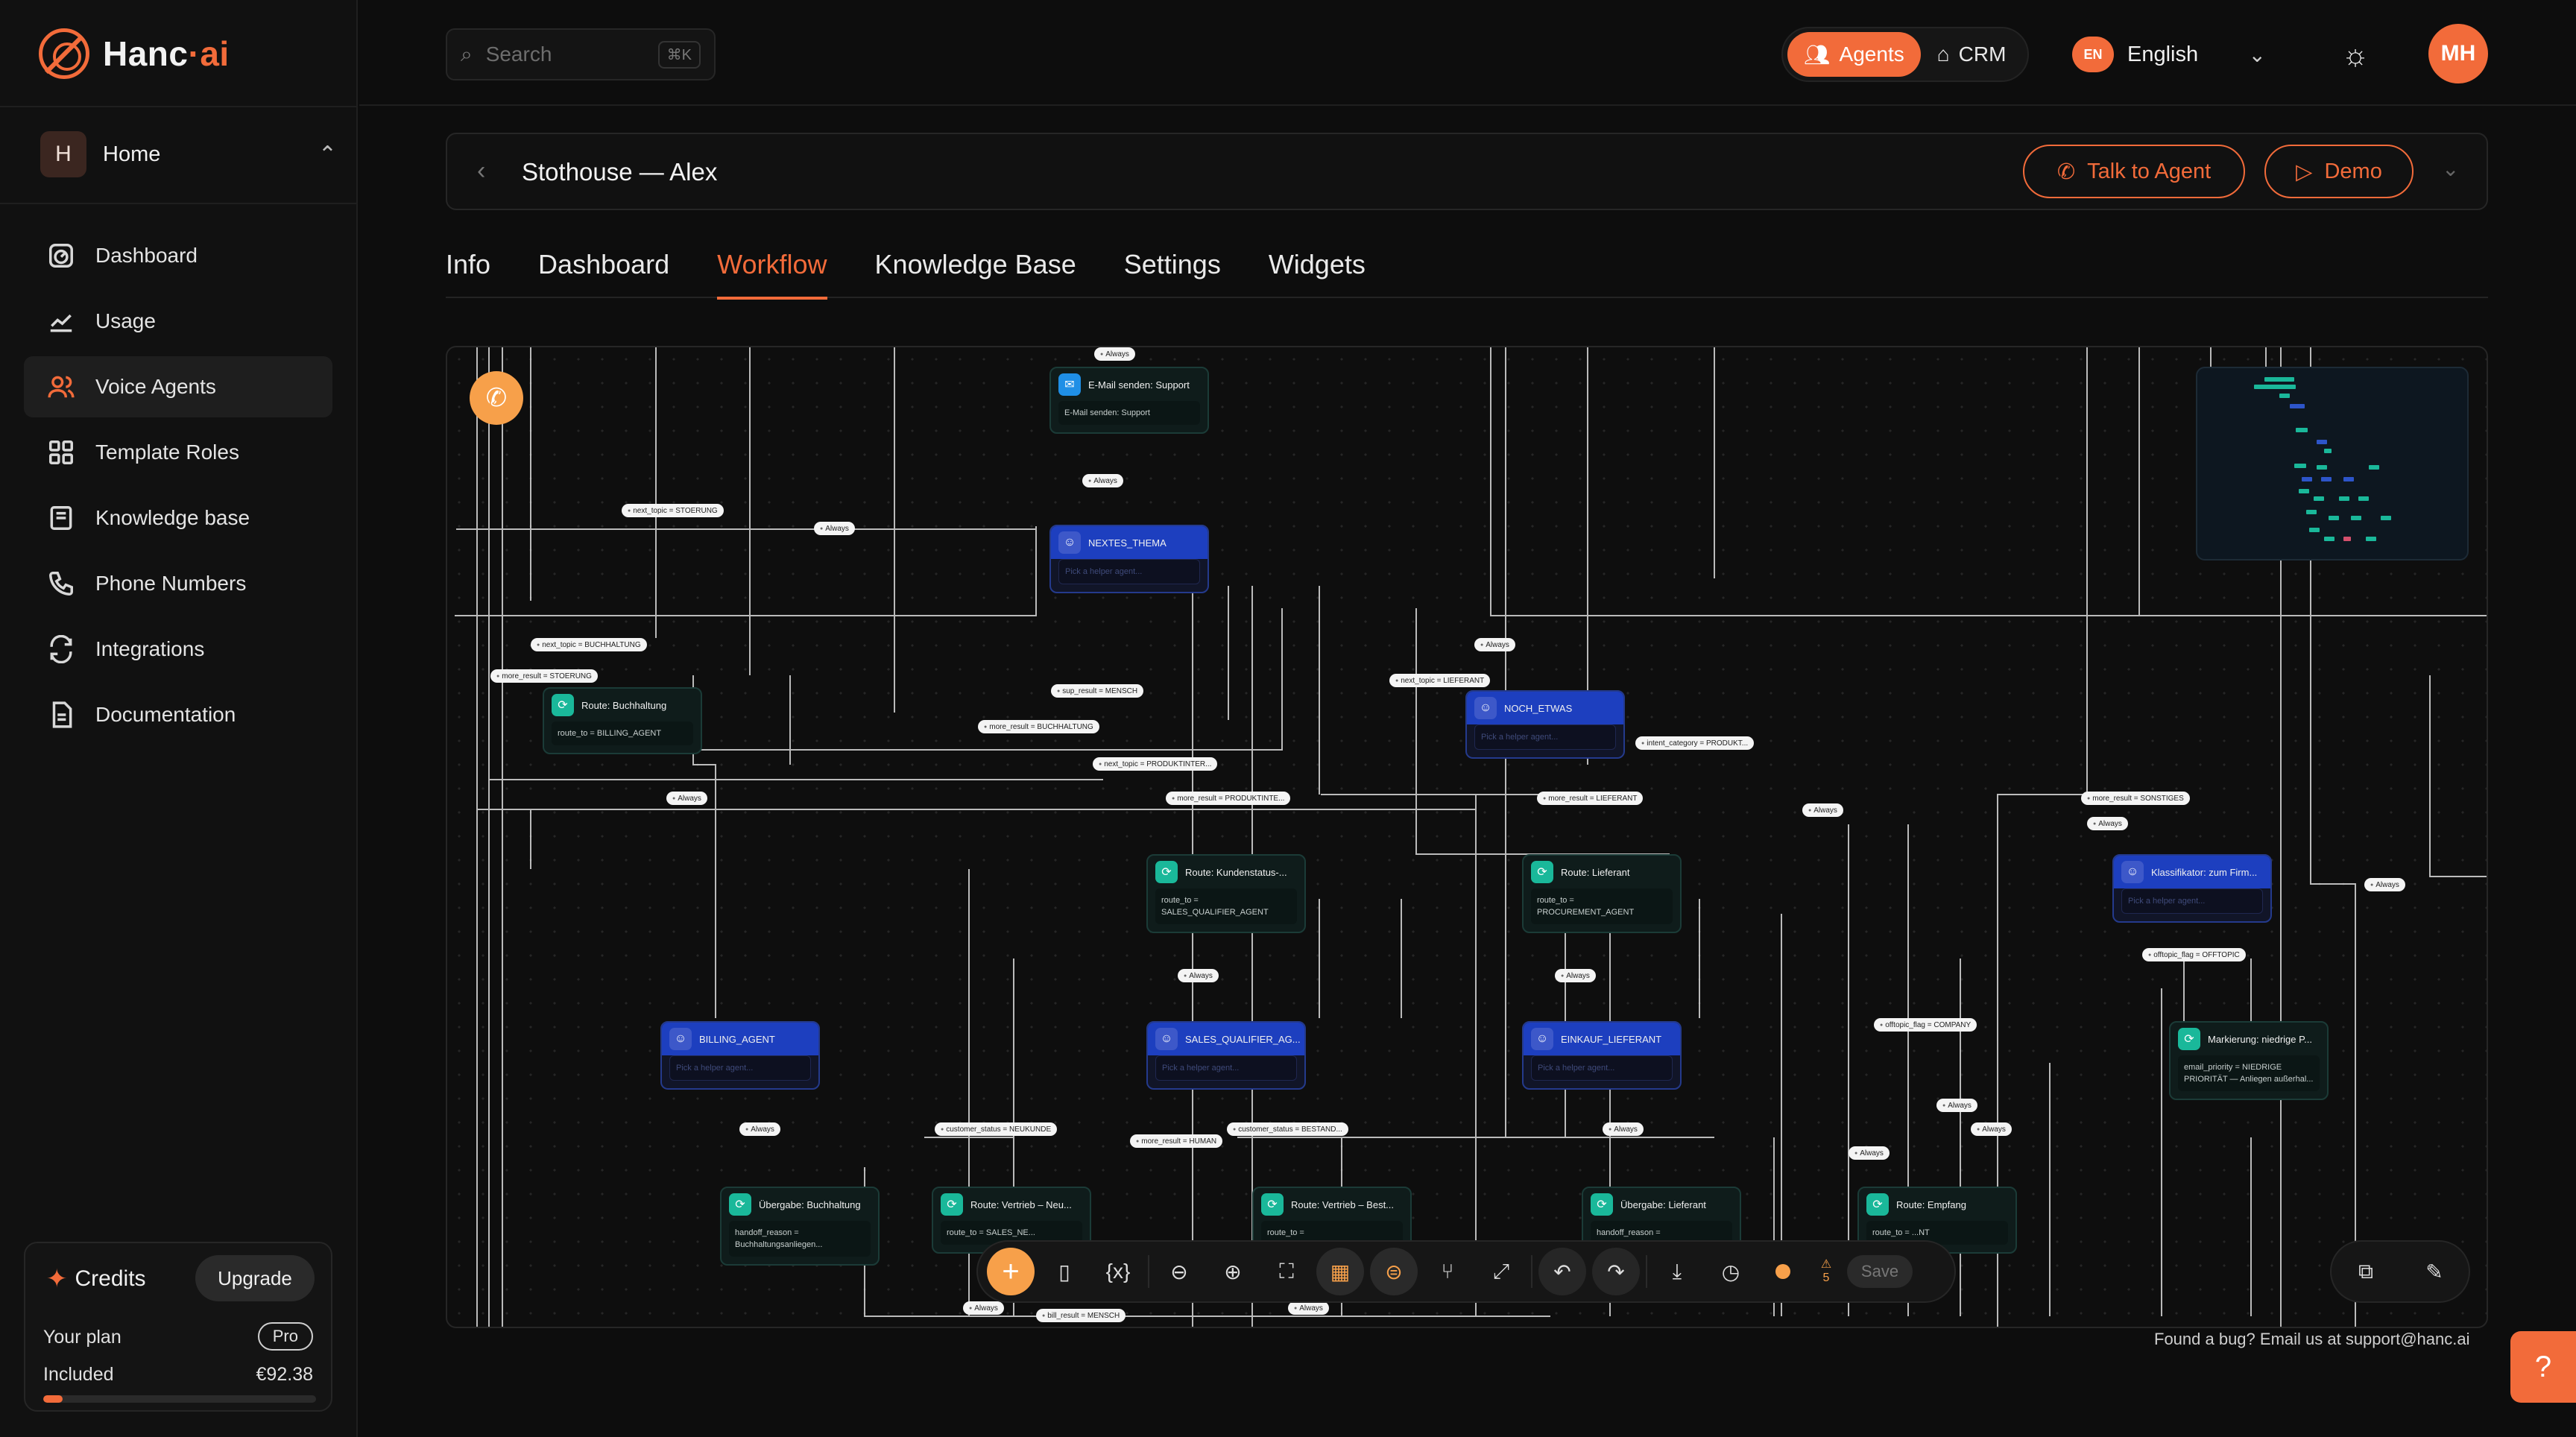 The image size is (2576, 1437). Describe the element at coordinates (1118, 1271) in the screenshot. I see `variables-icon: {x}` at that location.